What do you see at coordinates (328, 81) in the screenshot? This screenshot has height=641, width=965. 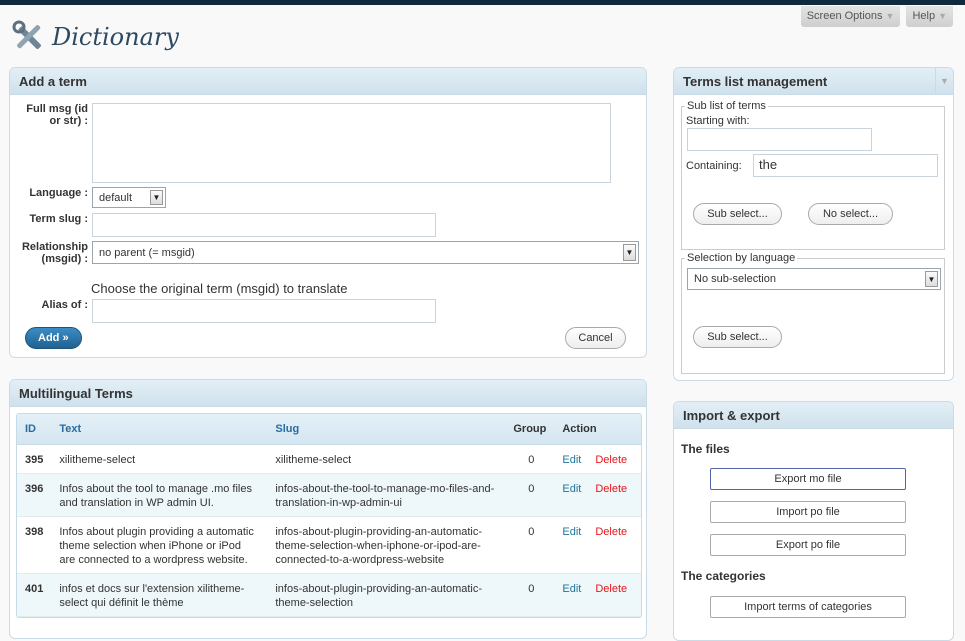 I see `add-term-title: Add a term` at bounding box center [328, 81].